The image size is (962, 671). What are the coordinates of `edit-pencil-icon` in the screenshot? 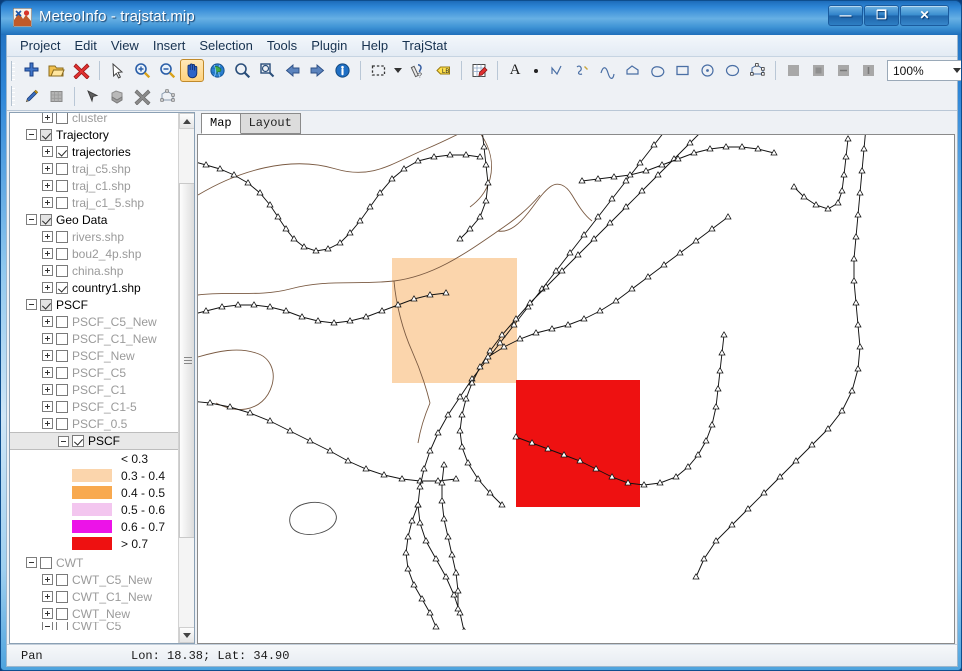 It's located at (31, 96).